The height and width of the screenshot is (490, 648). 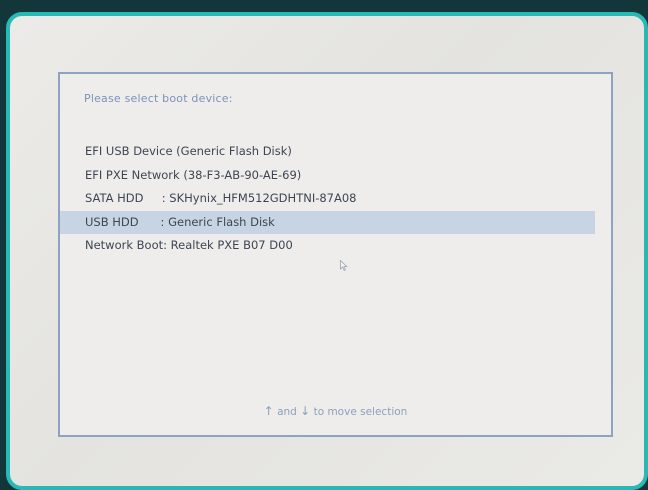 What do you see at coordinates (287, 412) in the screenshot?
I see `hint-and: and` at bounding box center [287, 412].